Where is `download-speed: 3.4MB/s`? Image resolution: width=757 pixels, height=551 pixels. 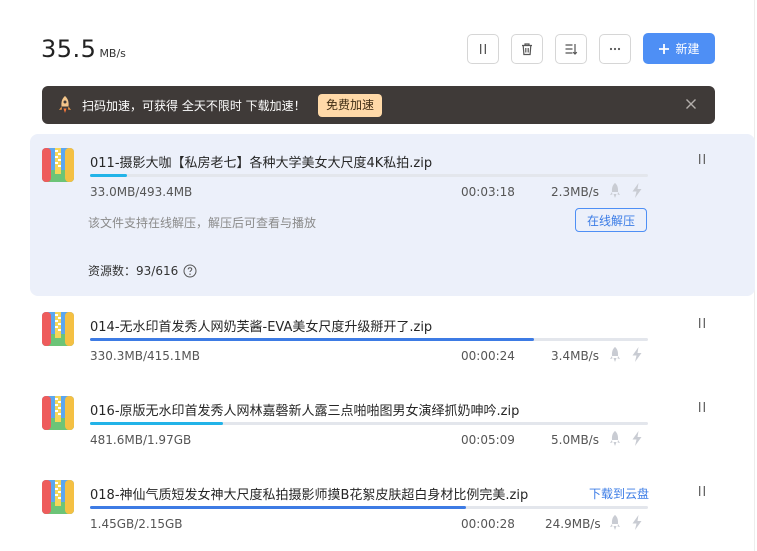 download-speed: 3.4MB/s is located at coordinates (575, 356).